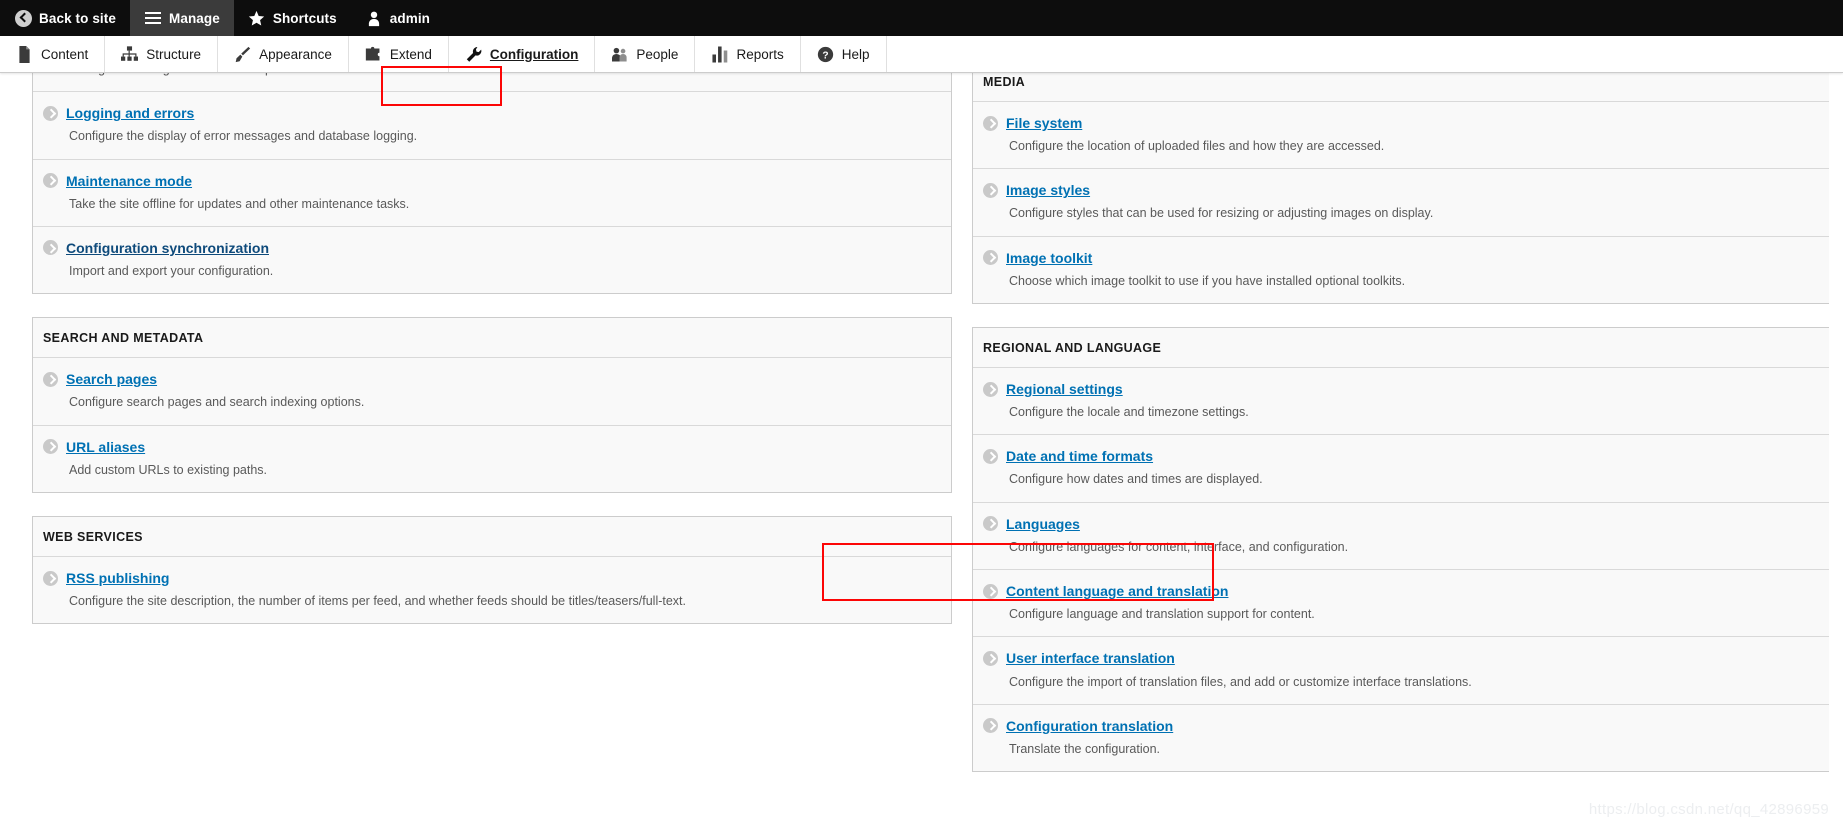 The width and height of the screenshot is (1843, 822). I want to click on toolbar-tab-back-to-site: Back to site, so click(65, 18).